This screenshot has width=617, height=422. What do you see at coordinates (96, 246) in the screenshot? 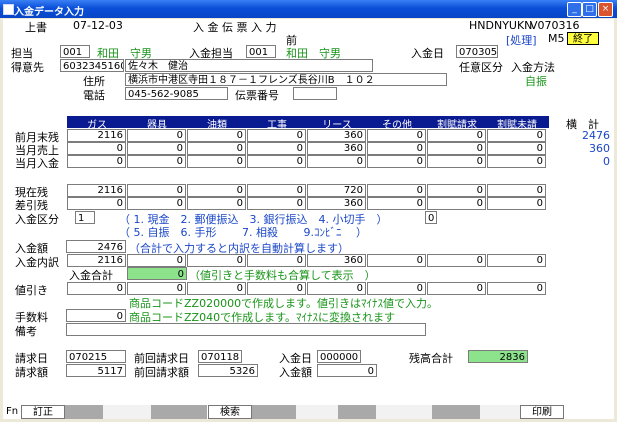
I see `amount-field: 2476` at bounding box center [96, 246].